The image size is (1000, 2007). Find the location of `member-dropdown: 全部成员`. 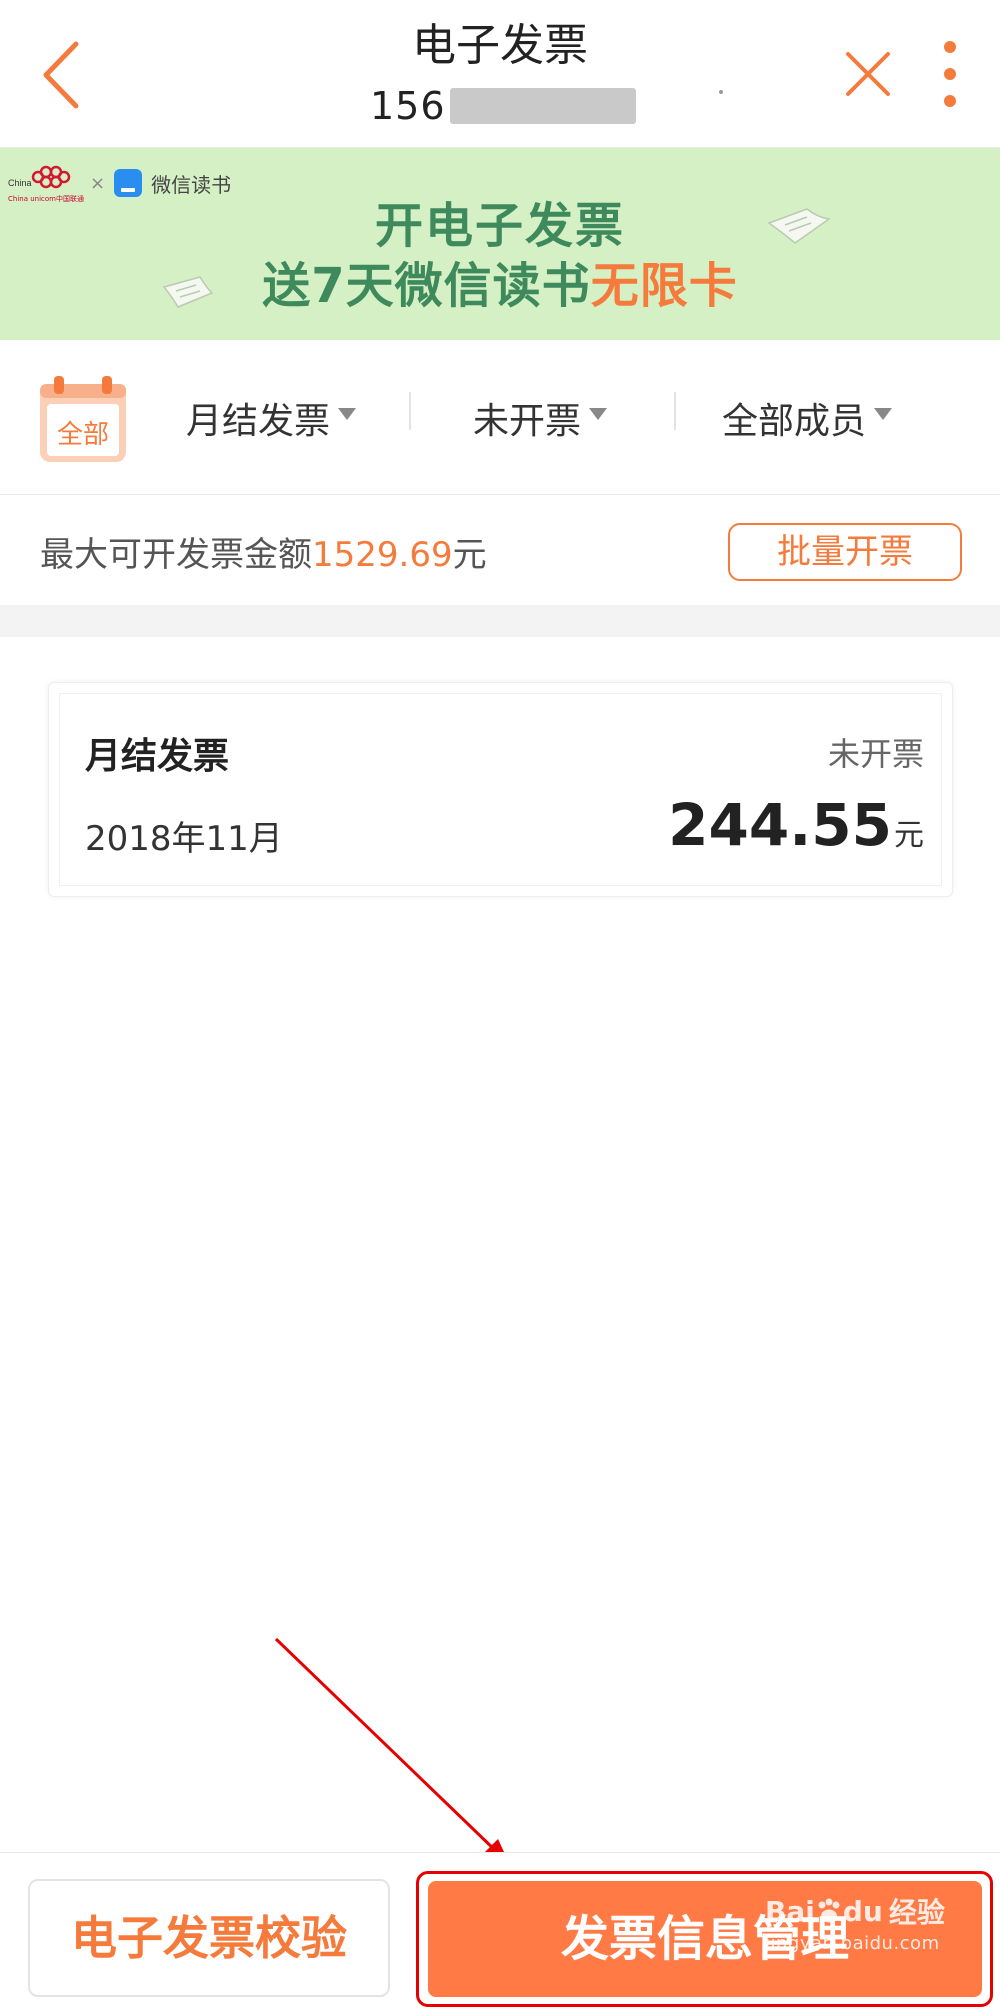

member-dropdown: 全部成员 is located at coordinates (807, 418).